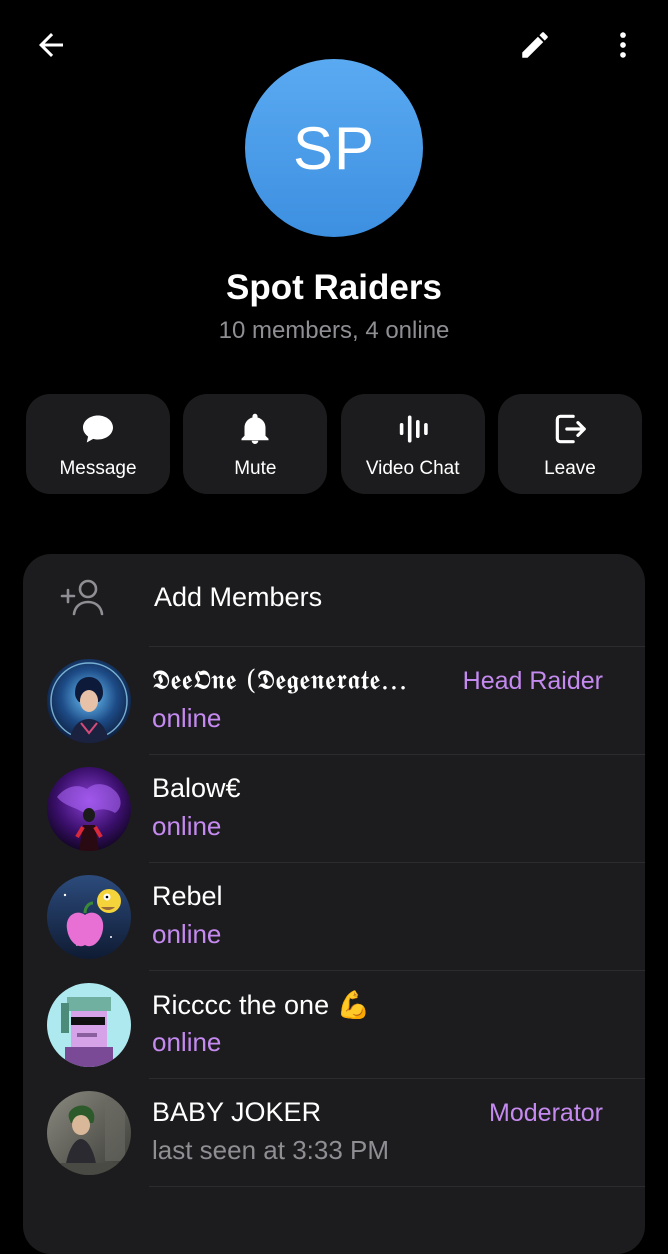 The width and height of the screenshot is (668, 1254). I want to click on more-options-button, so click(623, 45).